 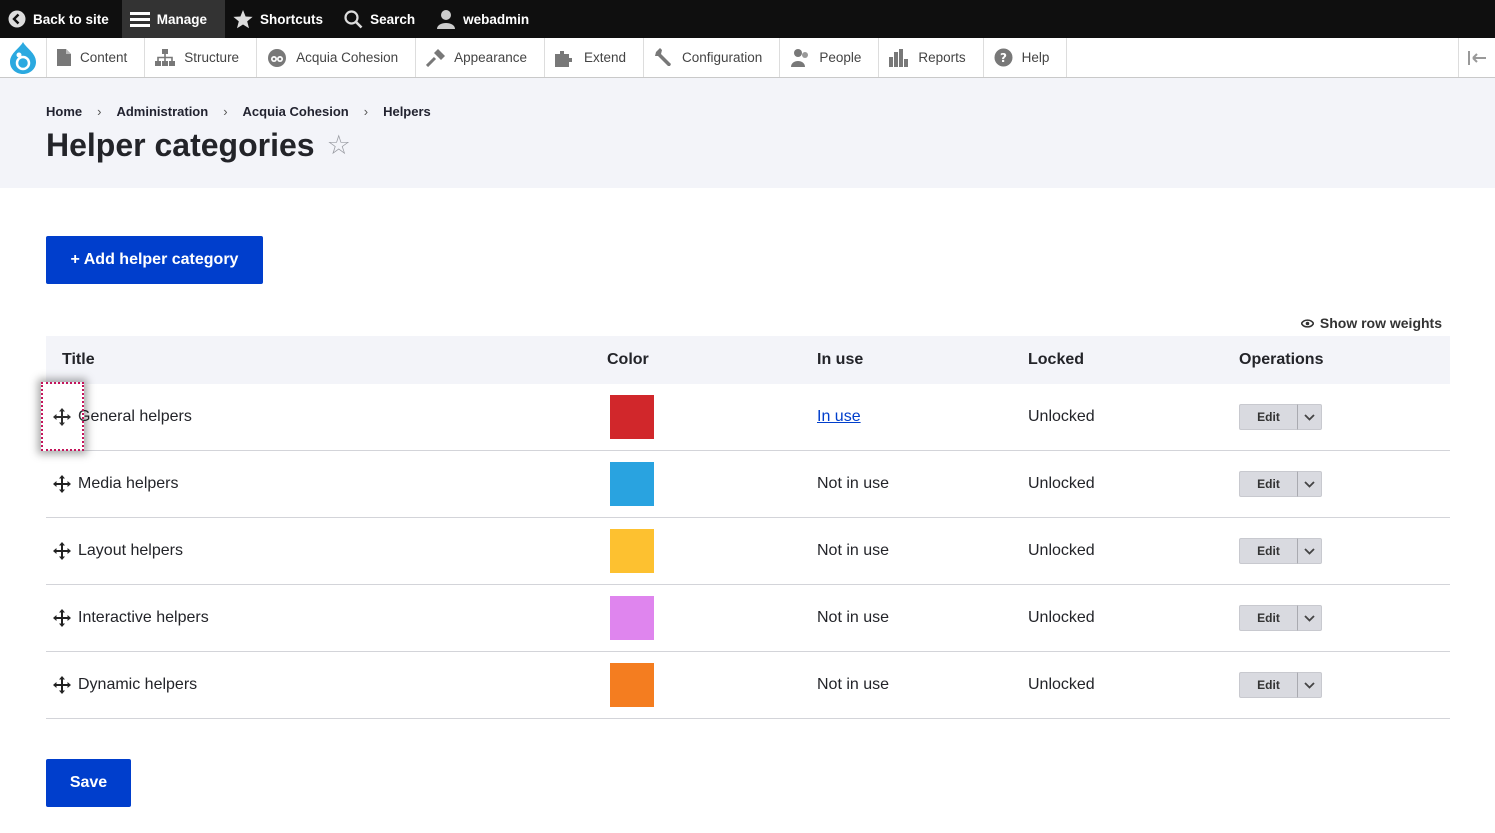 I want to click on menu-appearance: Appearance, so click(x=480, y=57).